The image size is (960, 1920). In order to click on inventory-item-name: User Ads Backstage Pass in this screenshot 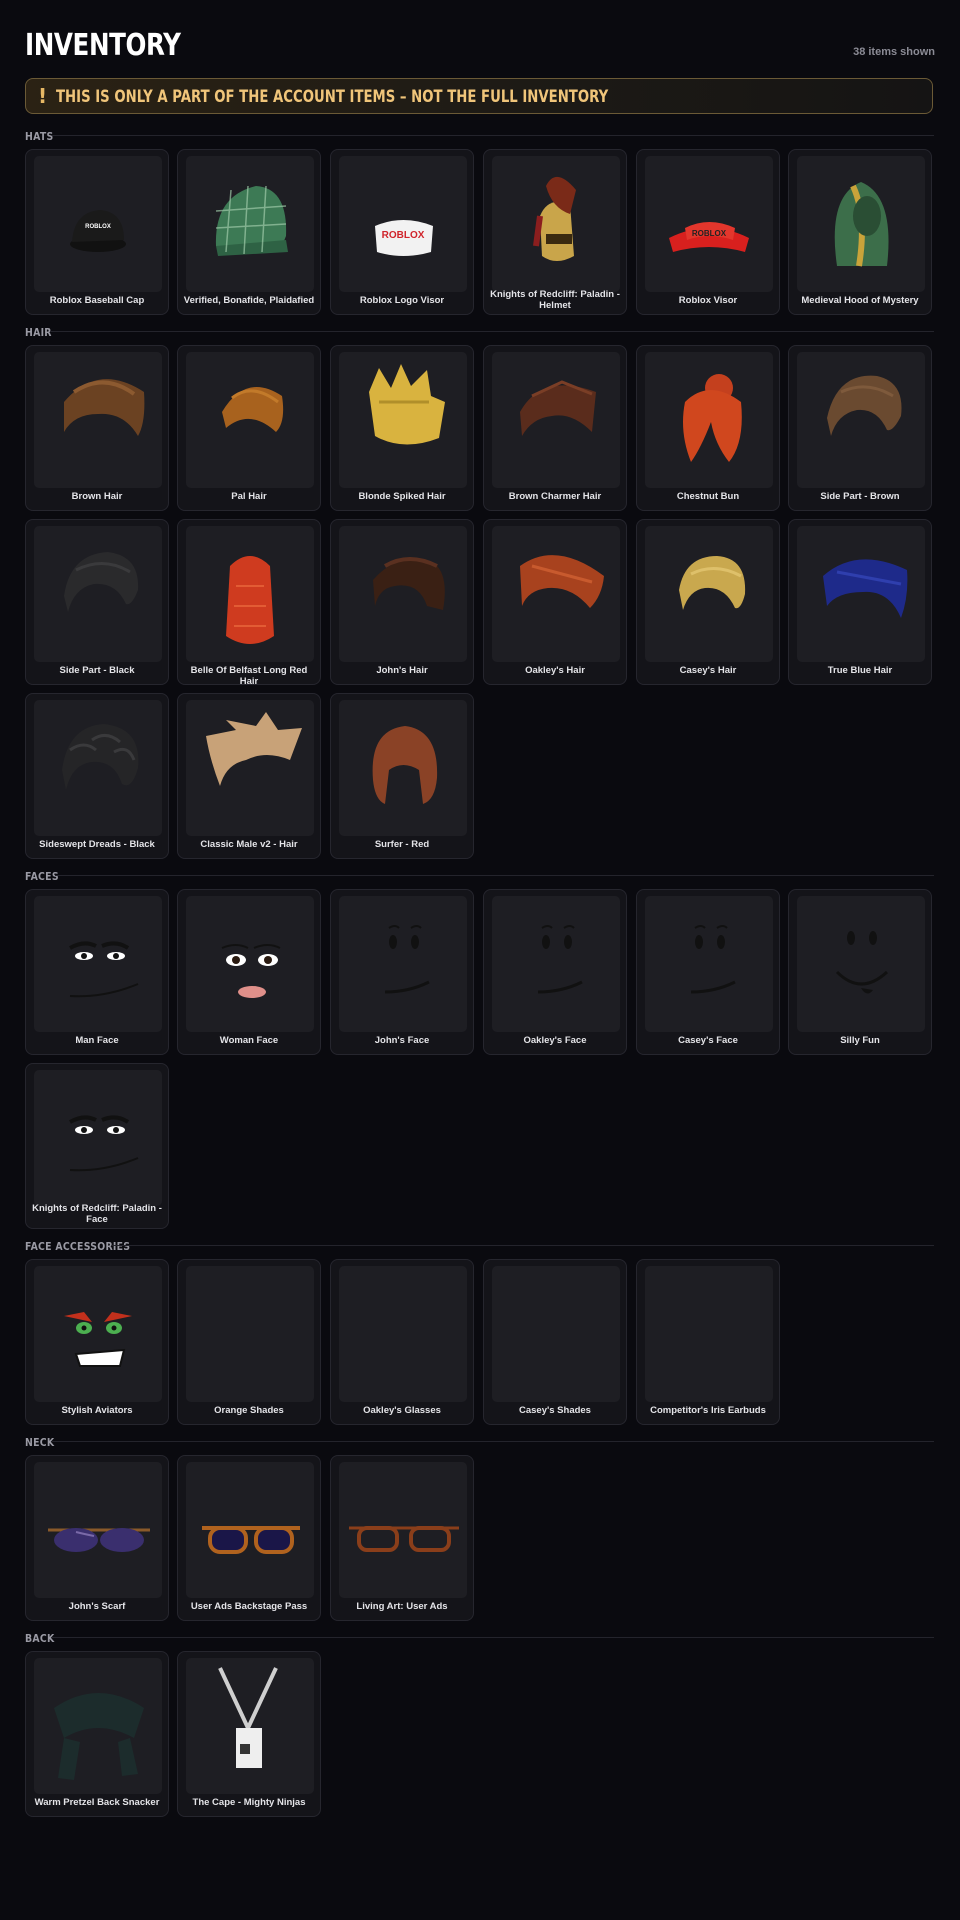, I will do `click(249, 1606)`.